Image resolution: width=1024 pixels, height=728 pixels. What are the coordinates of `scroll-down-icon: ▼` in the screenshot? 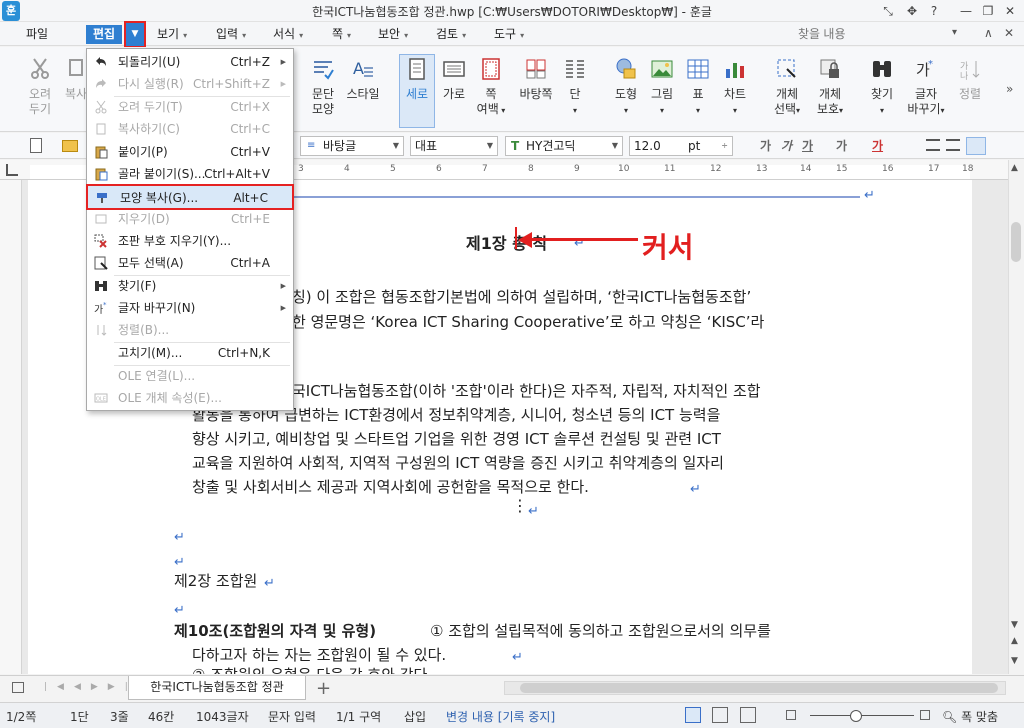 It's located at (1014, 625).